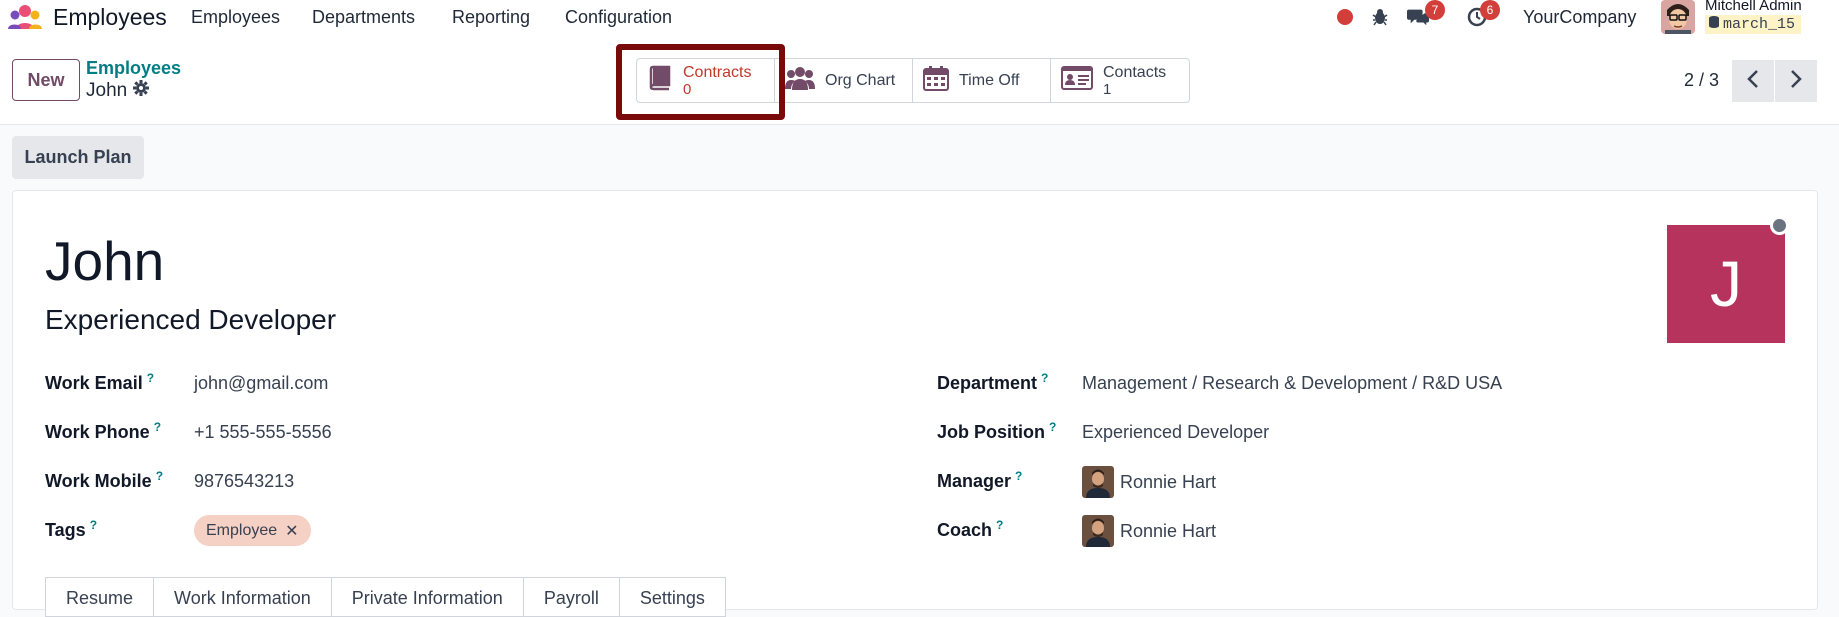 Image resolution: width=1839 pixels, height=617 pixels. Describe the element at coordinates (427, 597) in the screenshot. I see `tab-private-information: Private Information` at that location.